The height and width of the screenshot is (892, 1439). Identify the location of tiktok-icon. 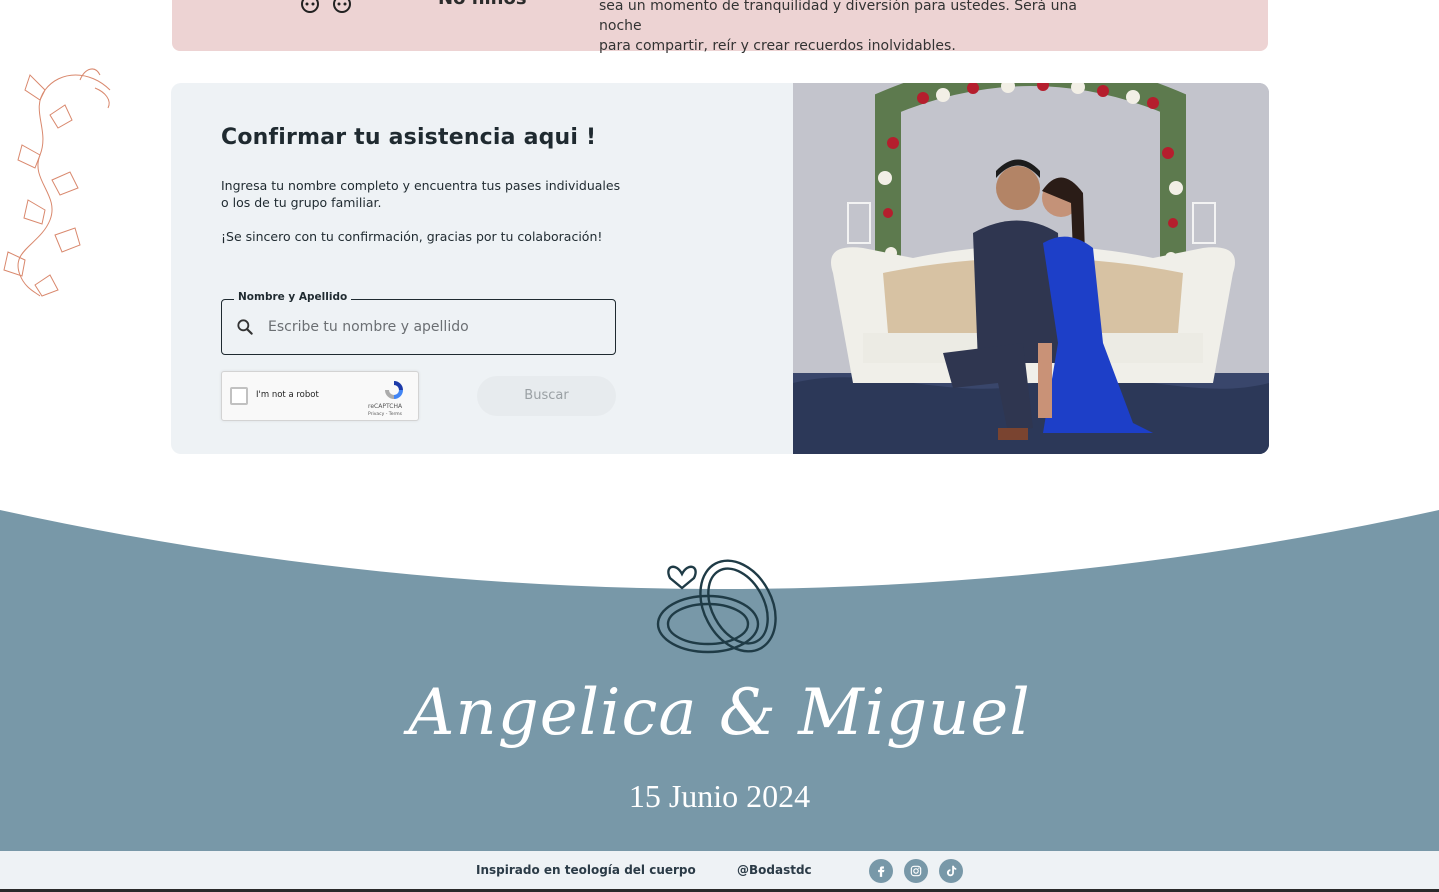
(951, 871).